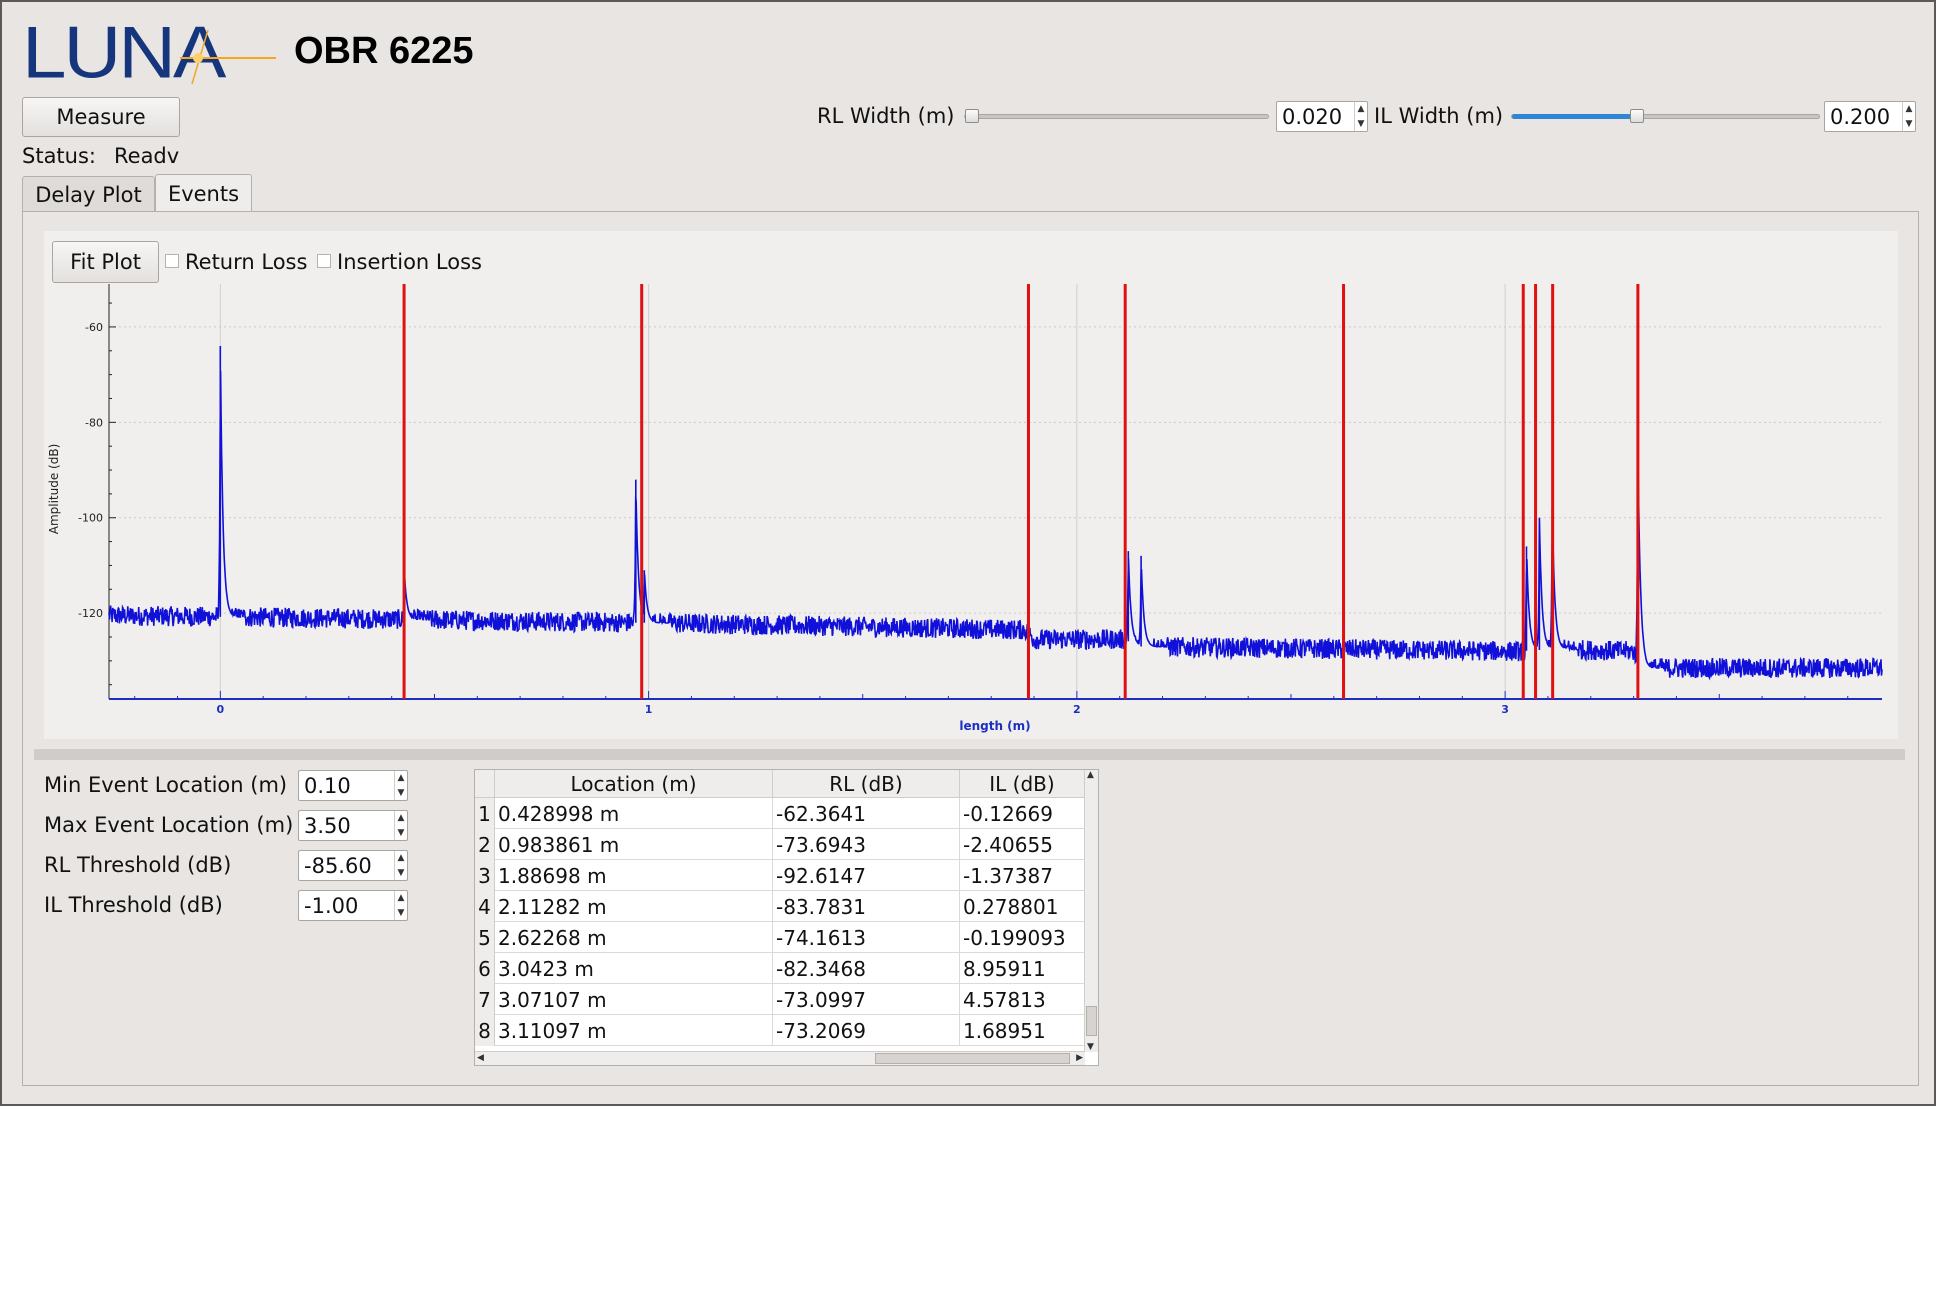 The image size is (1936, 1294). What do you see at coordinates (88, 194) in the screenshot?
I see `tab-delay-plot: Delay Plot` at bounding box center [88, 194].